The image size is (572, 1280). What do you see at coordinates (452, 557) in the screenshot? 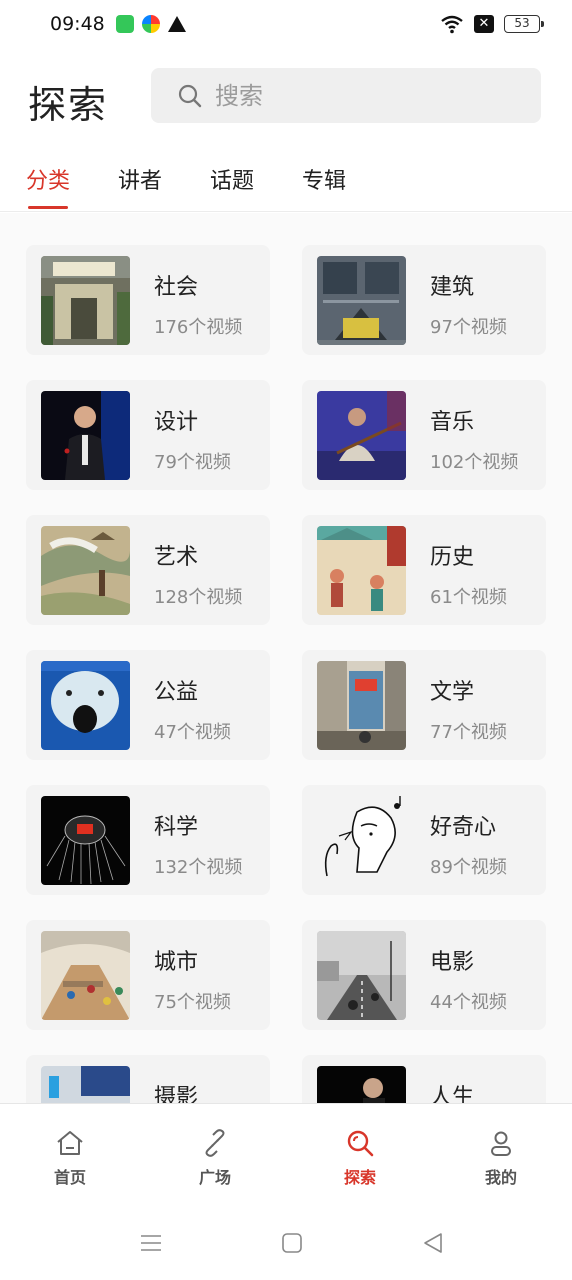
I see `category-title: 历史` at bounding box center [452, 557].